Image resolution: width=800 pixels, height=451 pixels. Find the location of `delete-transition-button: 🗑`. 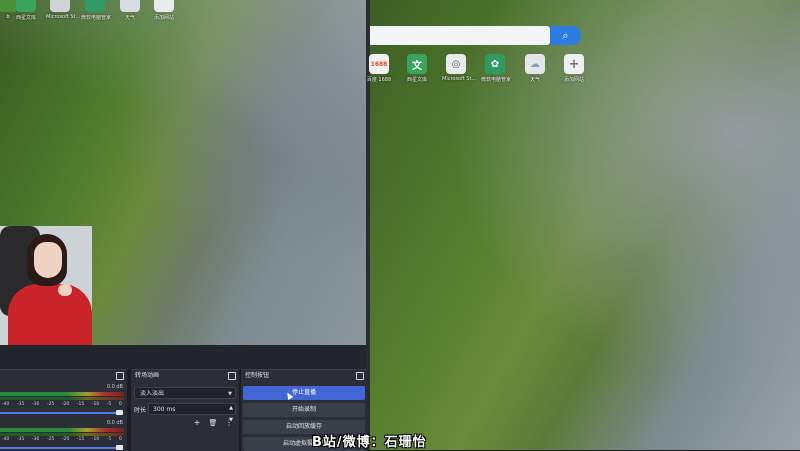

delete-transition-button: 🗑 is located at coordinates (213, 423).